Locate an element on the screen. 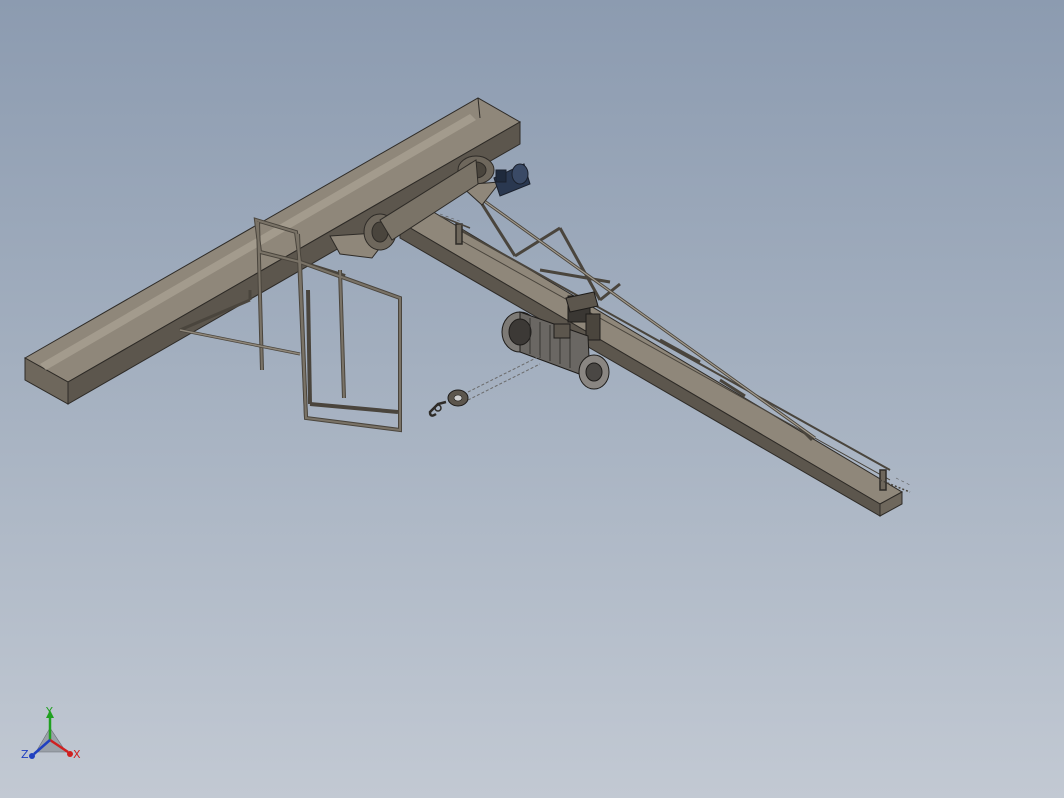 The height and width of the screenshot is (798, 1064). axis-y-label: Y is located at coordinates (49, 711).